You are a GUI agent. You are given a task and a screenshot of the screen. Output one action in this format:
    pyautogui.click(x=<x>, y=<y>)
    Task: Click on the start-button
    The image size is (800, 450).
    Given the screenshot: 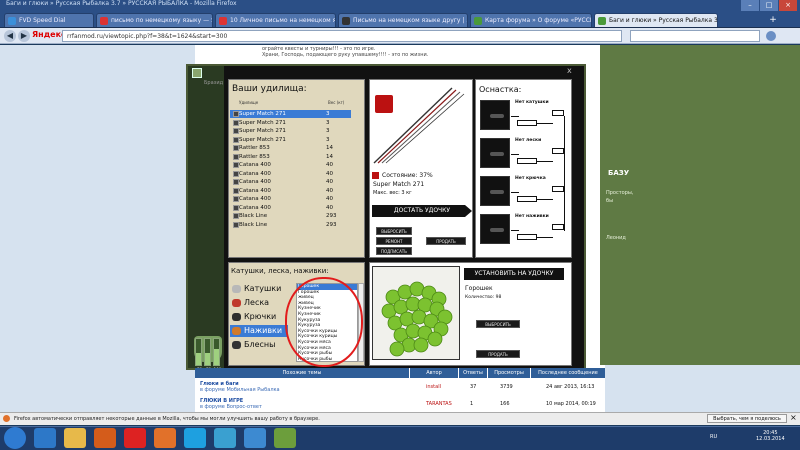 What is the action you would take?
    pyautogui.click(x=15, y=438)
    